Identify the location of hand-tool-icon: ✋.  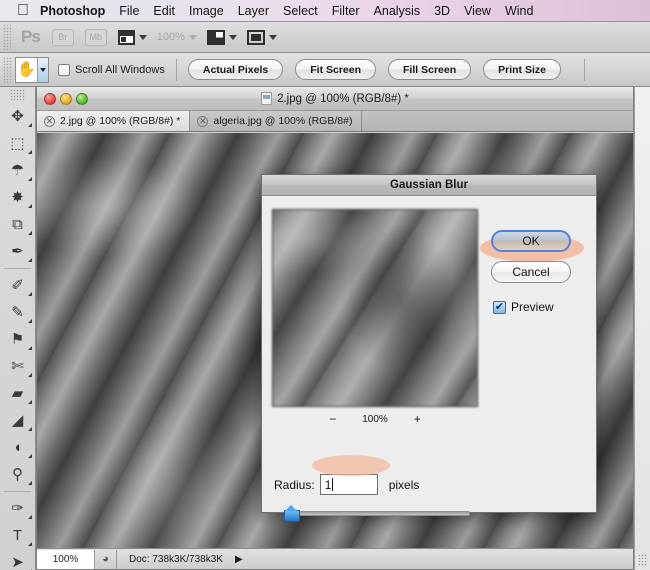
(26, 69).